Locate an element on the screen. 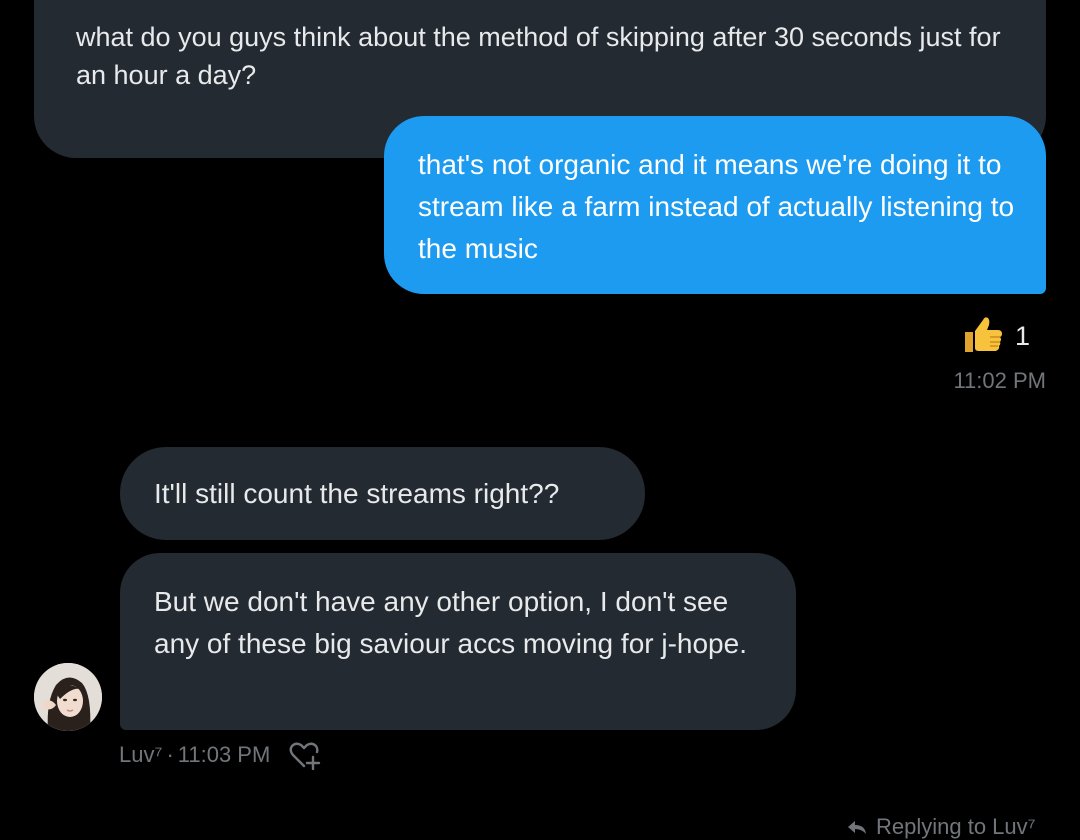 Image resolution: width=1080 pixels, height=840 pixels. reply-arrow-icon is located at coordinates (857, 827).